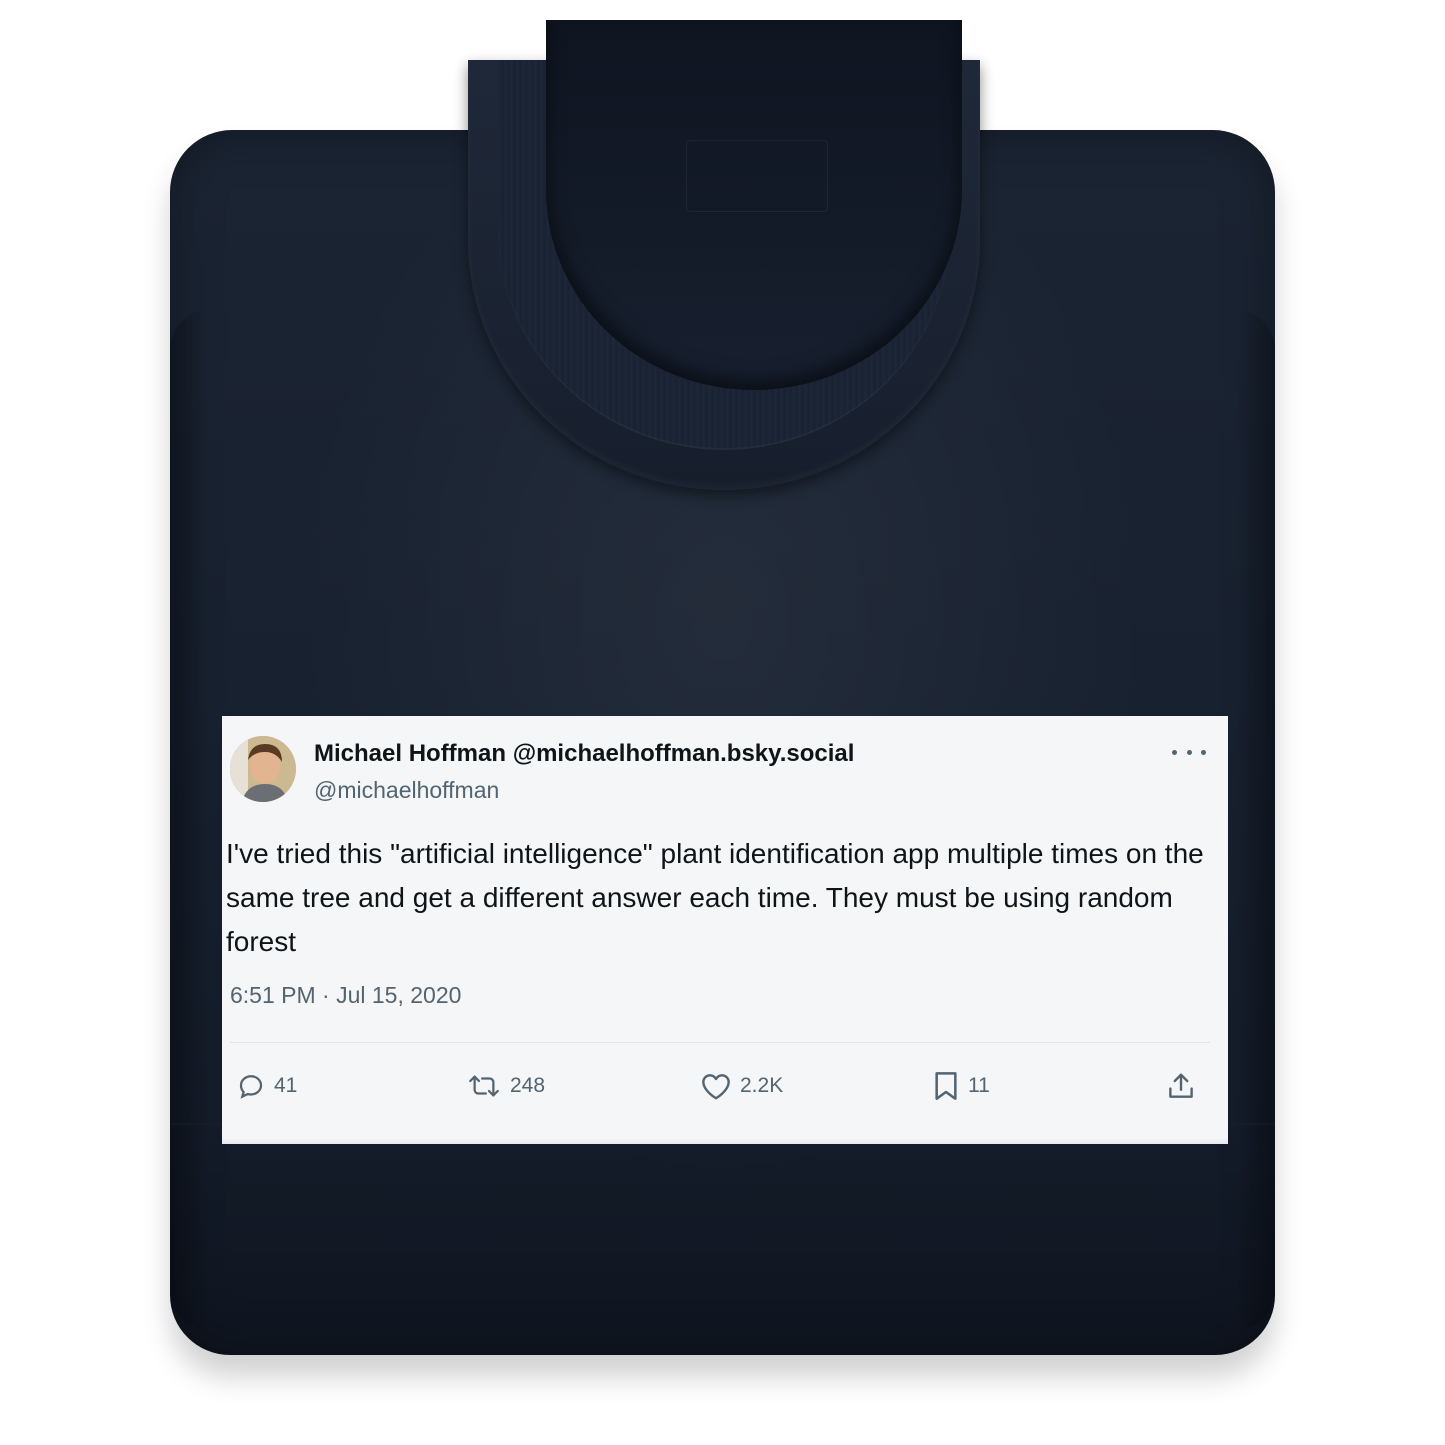  I want to click on like-button: 2.2K, so click(741, 1086).